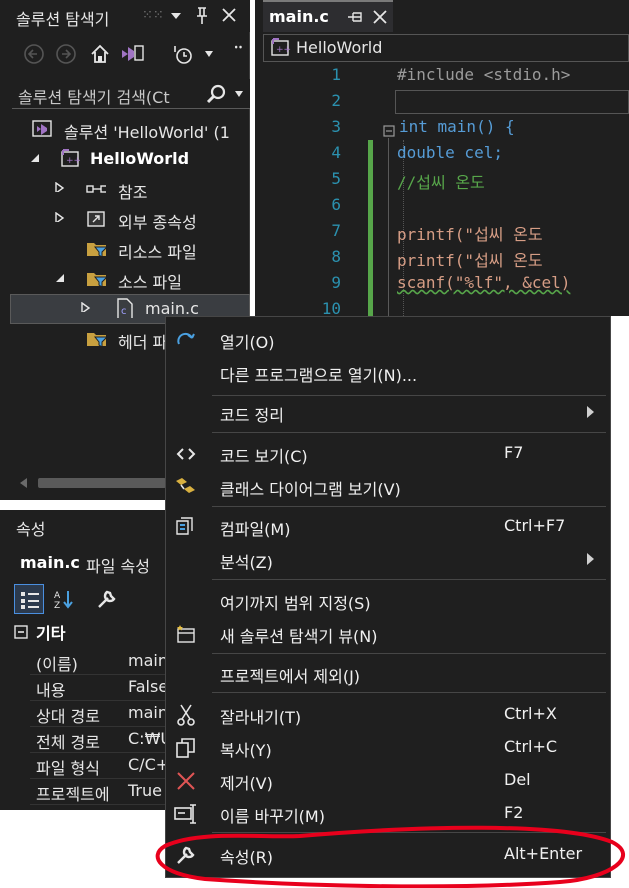  I want to click on search-input: 솔루션 탐색기 검색(Ct, so click(94, 96).